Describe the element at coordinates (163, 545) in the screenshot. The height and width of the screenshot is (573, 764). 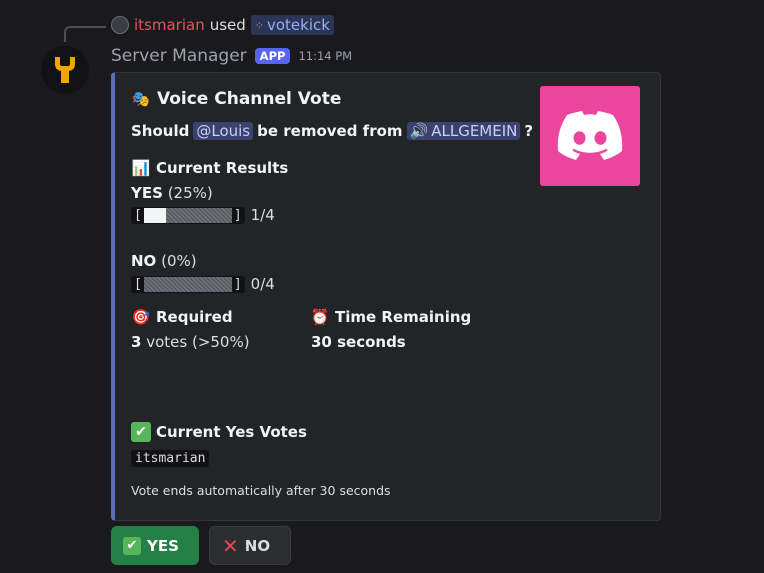
I see `vote-yes-label: YES` at that location.